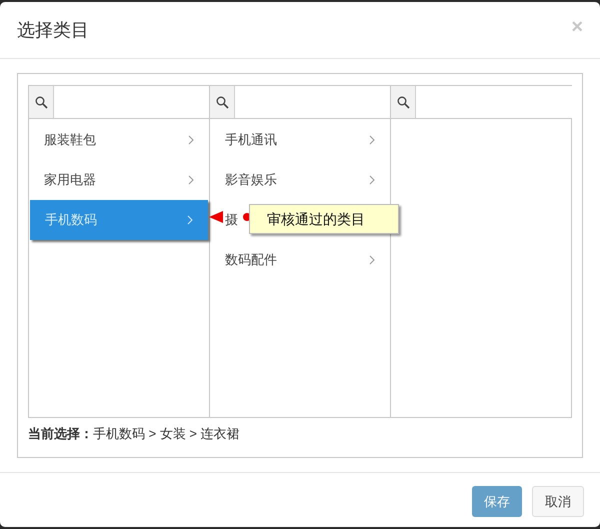 Image resolution: width=600 pixels, height=529 pixels. Describe the element at coordinates (216, 217) in the screenshot. I see `pointer-icon` at that location.